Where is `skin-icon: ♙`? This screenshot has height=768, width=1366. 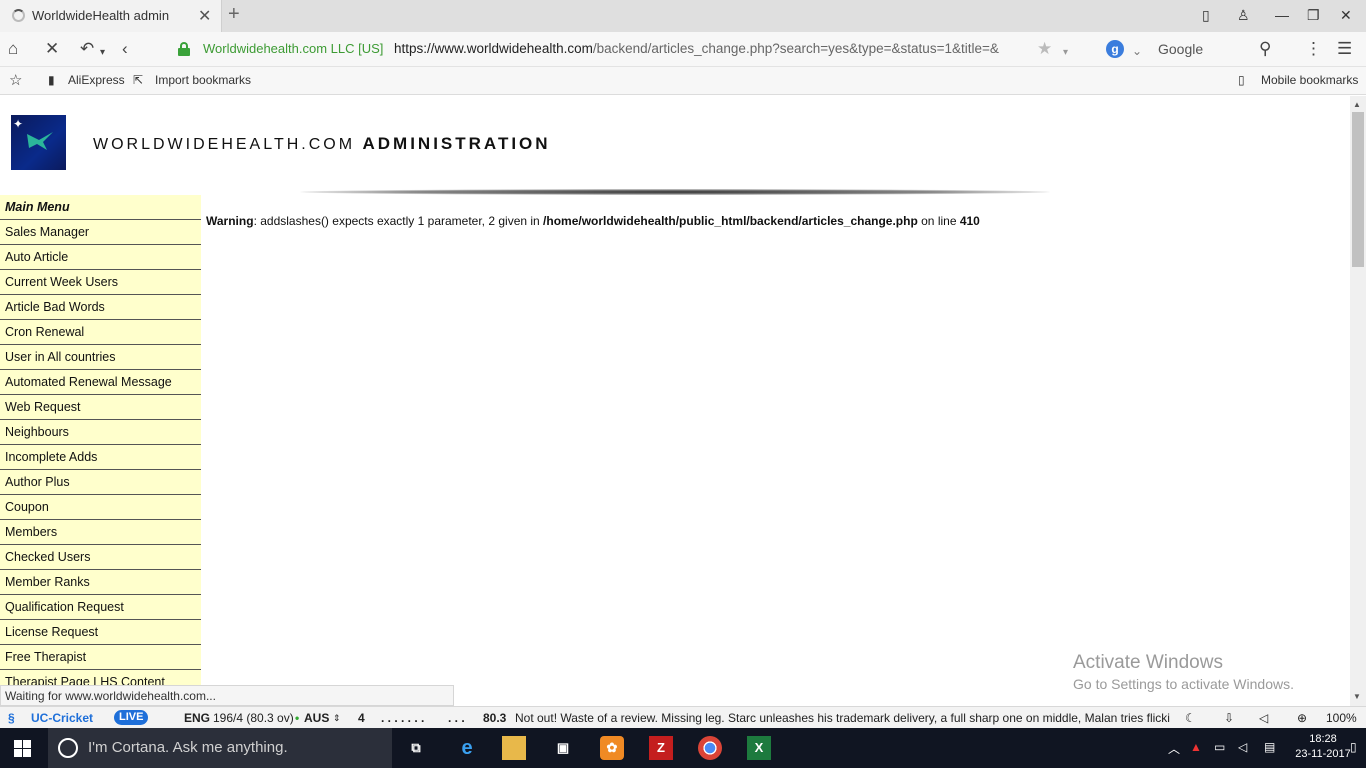 skin-icon: ♙ is located at coordinates (1243, 15).